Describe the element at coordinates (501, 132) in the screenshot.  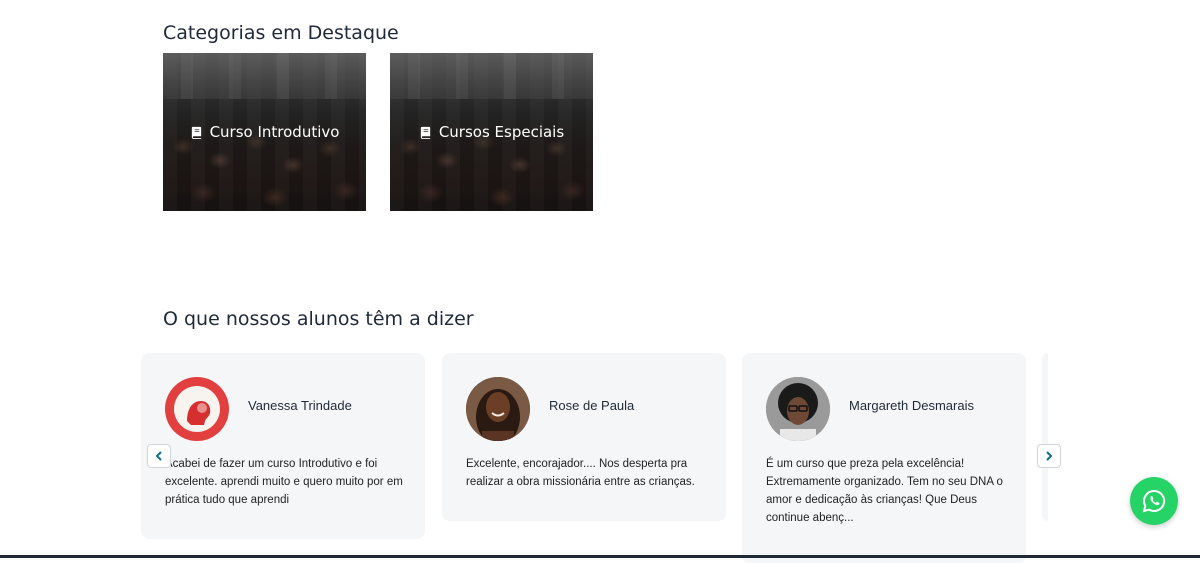
I see `category-name: Cursos Especiais` at that location.